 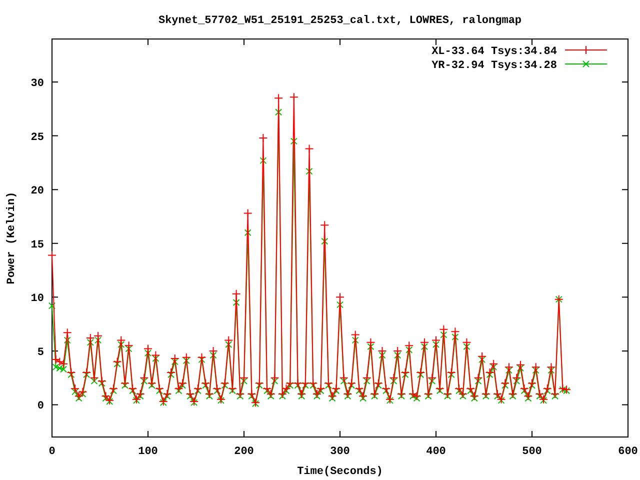 I want to click on x-axis-label: Time(Seconds), so click(x=340, y=472).